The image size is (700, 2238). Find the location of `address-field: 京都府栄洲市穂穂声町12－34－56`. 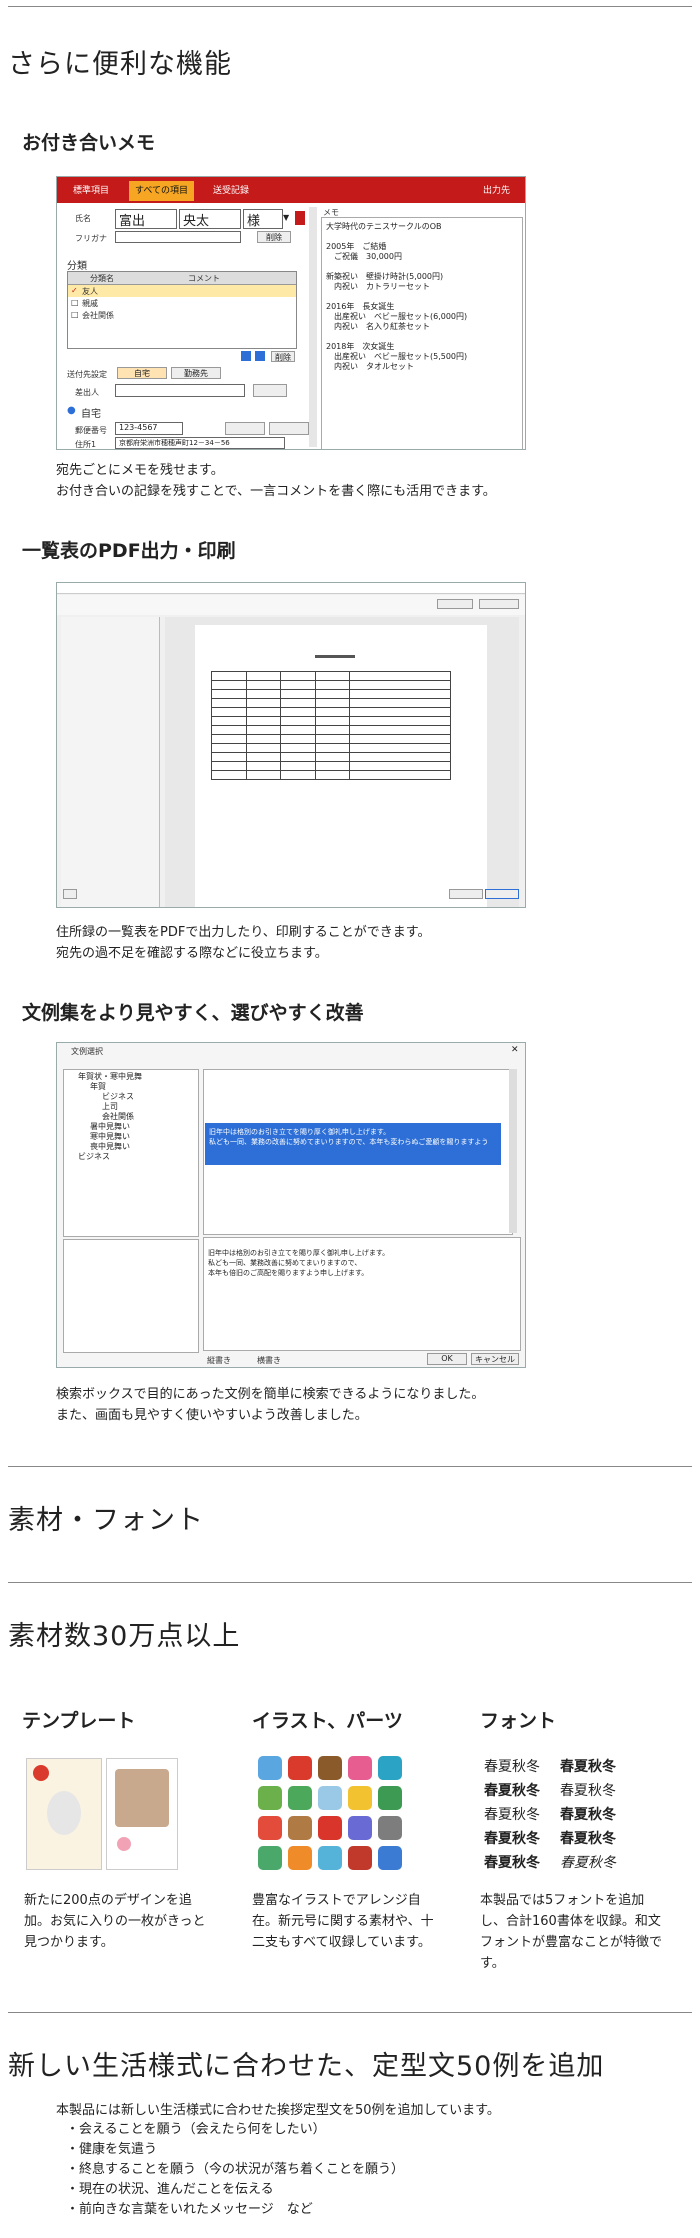

address-field: 京都府栄洲市穂穂声町12－34－56 is located at coordinates (200, 443).